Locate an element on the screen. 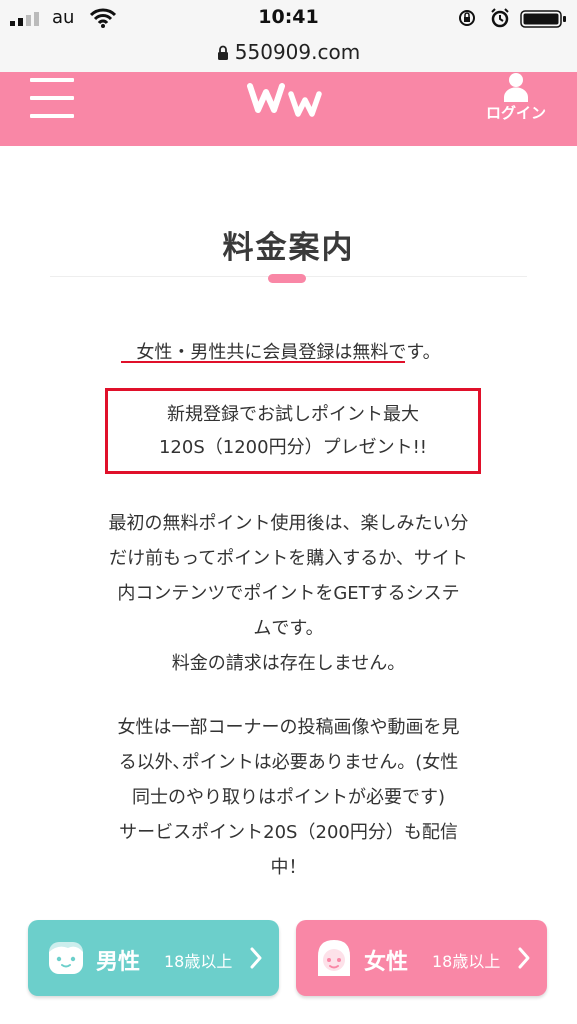 The width and height of the screenshot is (577, 1024). alarm-icon is located at coordinates (500, 18).